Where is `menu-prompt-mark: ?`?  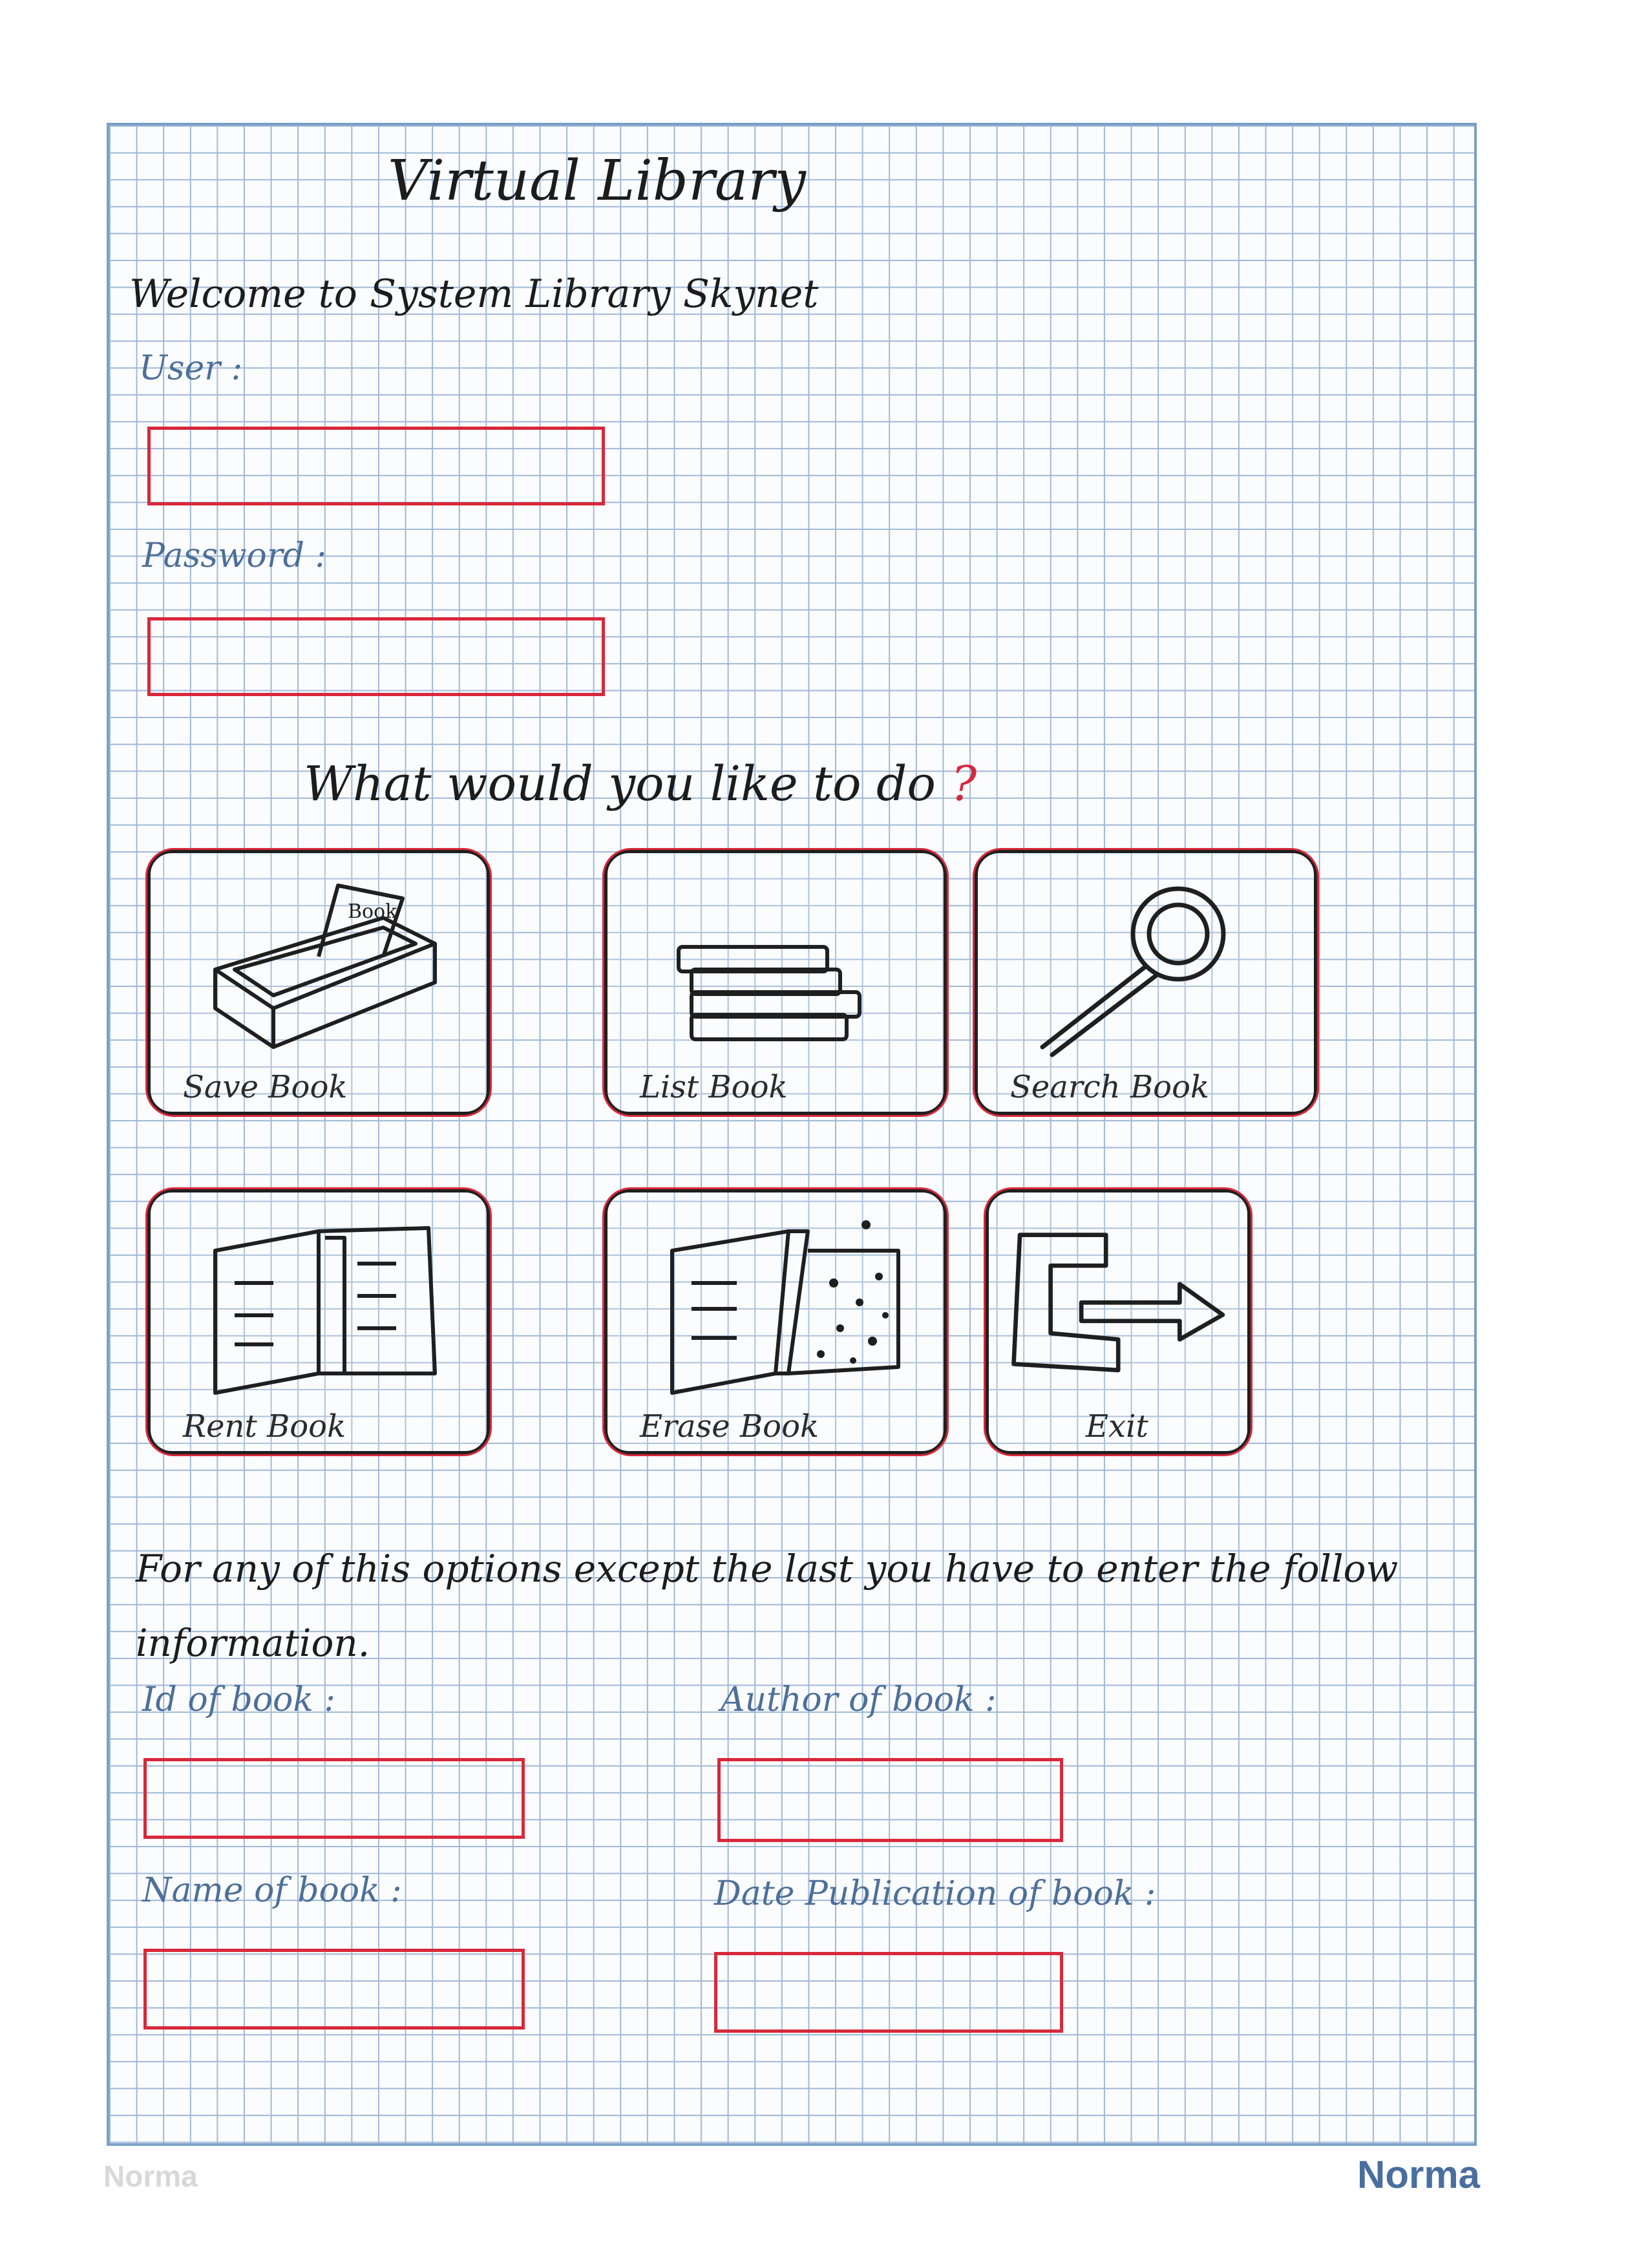
menu-prompt-mark: ? is located at coordinates (964, 784).